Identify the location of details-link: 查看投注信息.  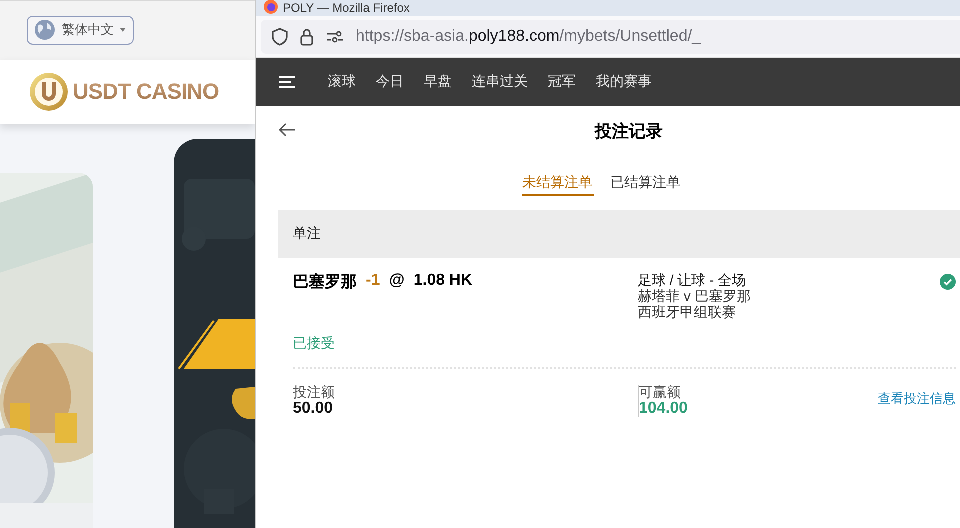
(917, 403).